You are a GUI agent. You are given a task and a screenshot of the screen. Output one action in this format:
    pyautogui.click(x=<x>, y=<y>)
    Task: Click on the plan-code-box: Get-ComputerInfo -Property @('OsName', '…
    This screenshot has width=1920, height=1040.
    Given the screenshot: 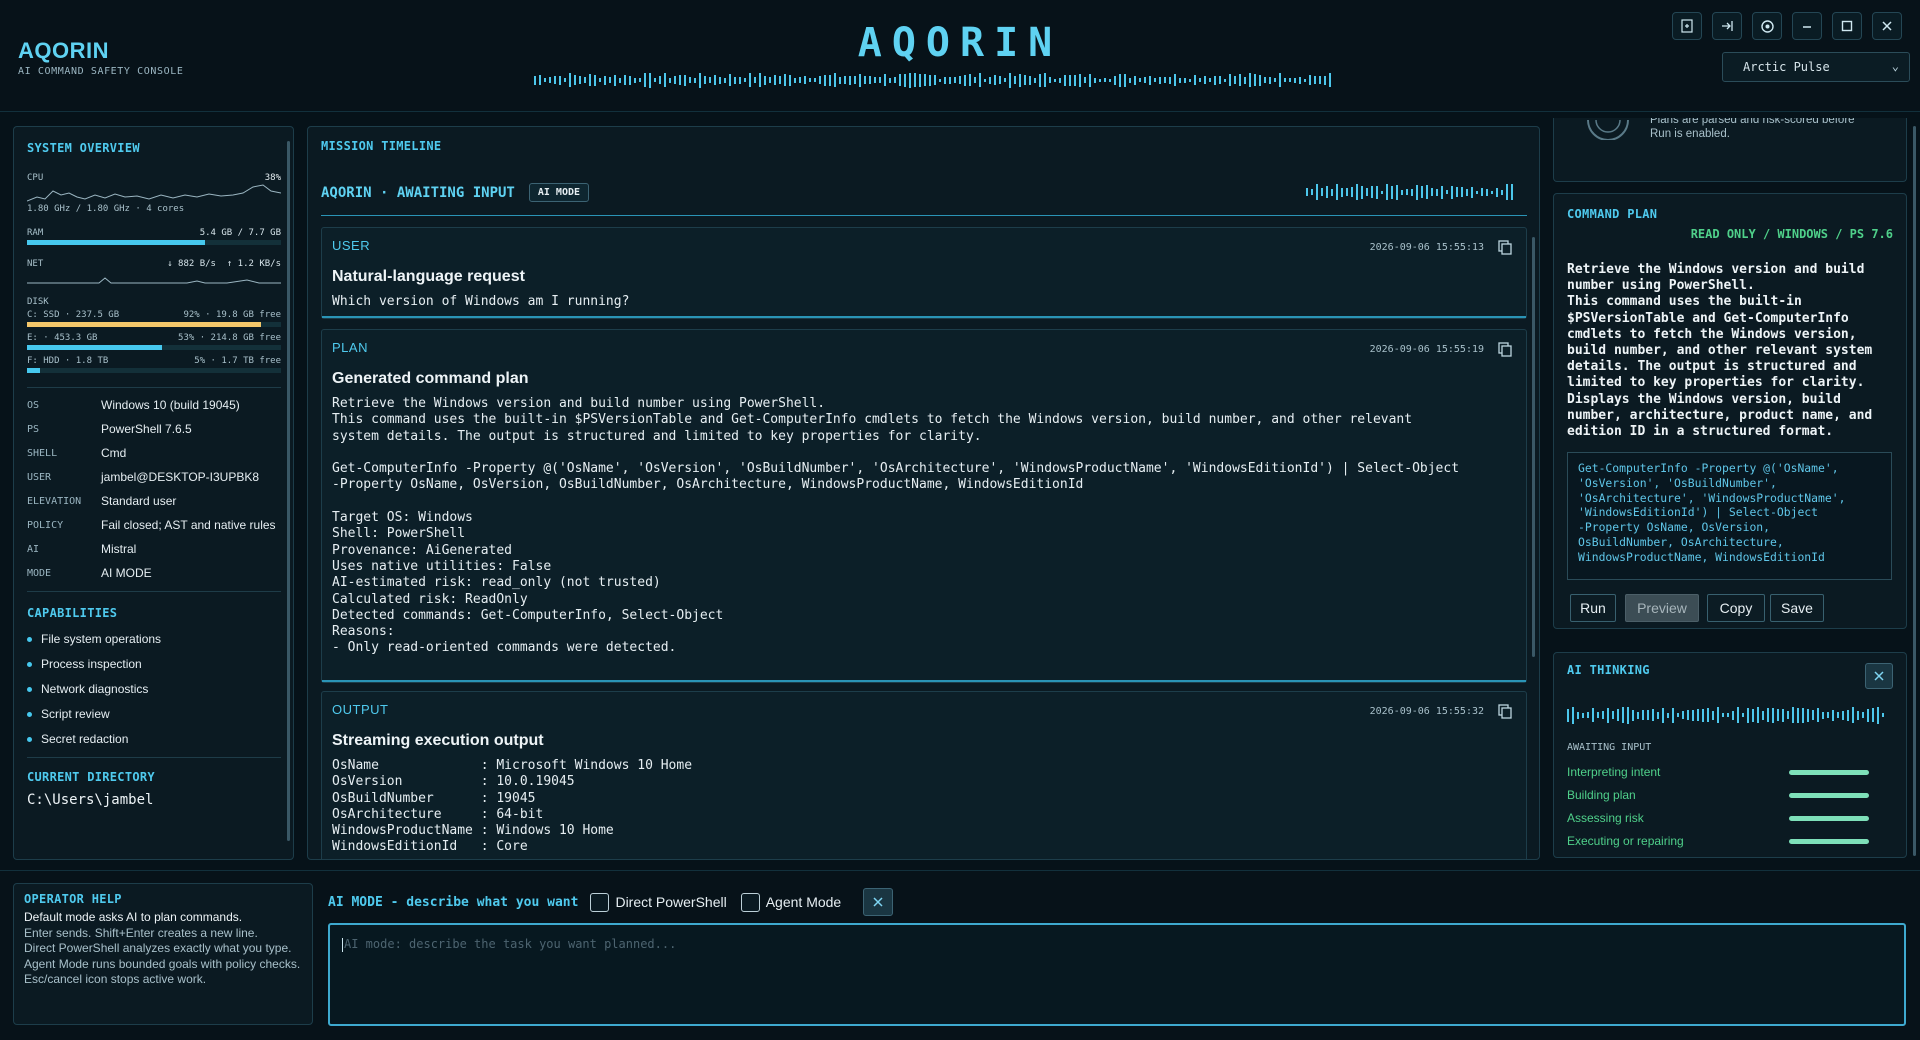 What is the action you would take?
    pyautogui.click(x=1729, y=516)
    